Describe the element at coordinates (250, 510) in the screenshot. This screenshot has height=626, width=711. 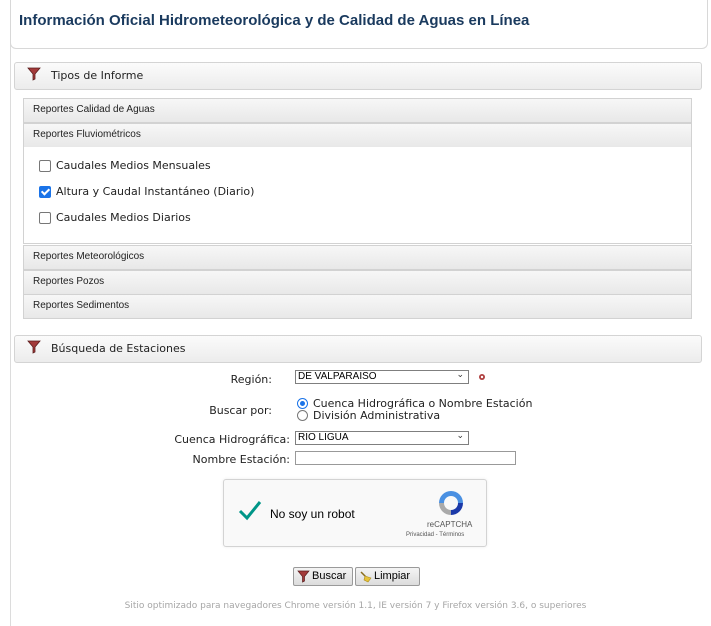
I see `checkmark-icon` at that location.